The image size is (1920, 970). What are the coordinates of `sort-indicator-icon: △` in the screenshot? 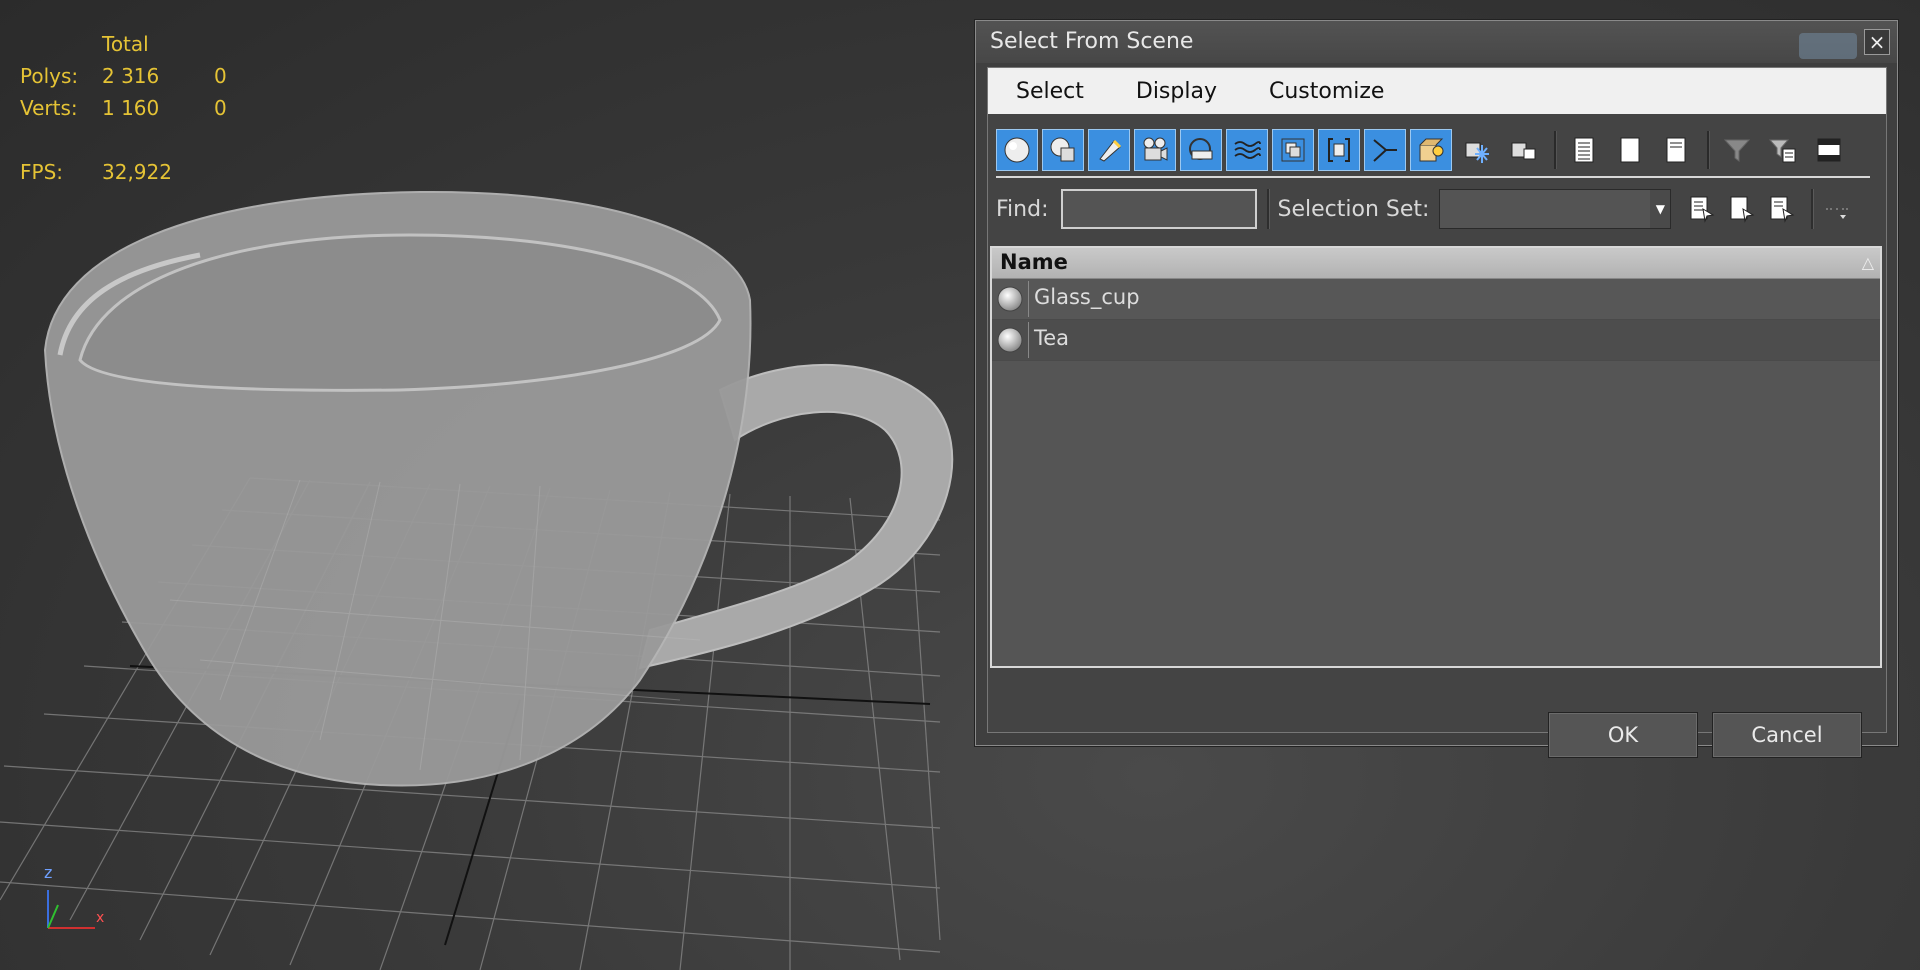 It's located at (1867, 262).